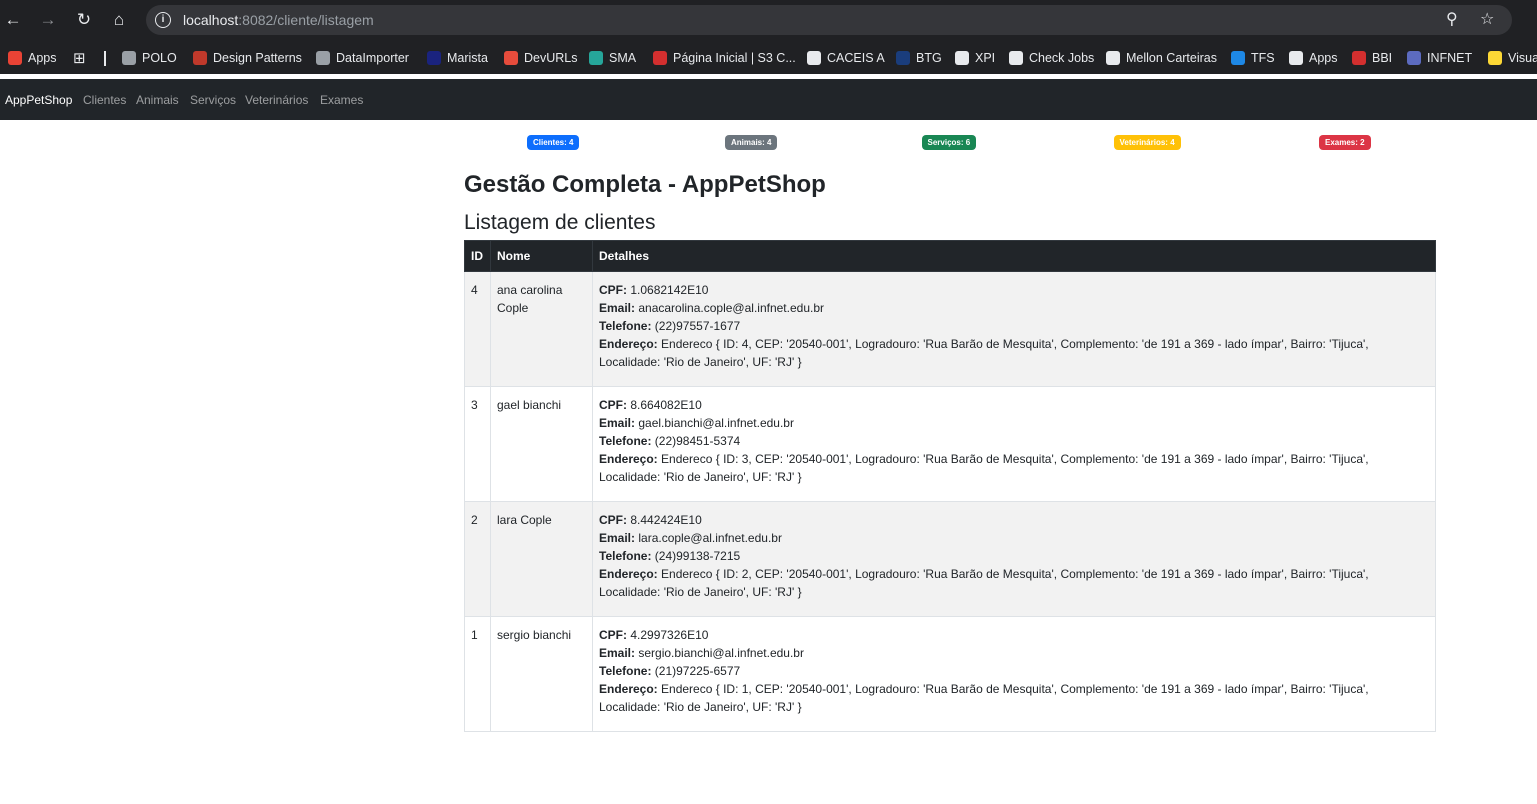 The image size is (1537, 804). What do you see at coordinates (157, 100) in the screenshot?
I see `nav-link-animais: Animais` at bounding box center [157, 100].